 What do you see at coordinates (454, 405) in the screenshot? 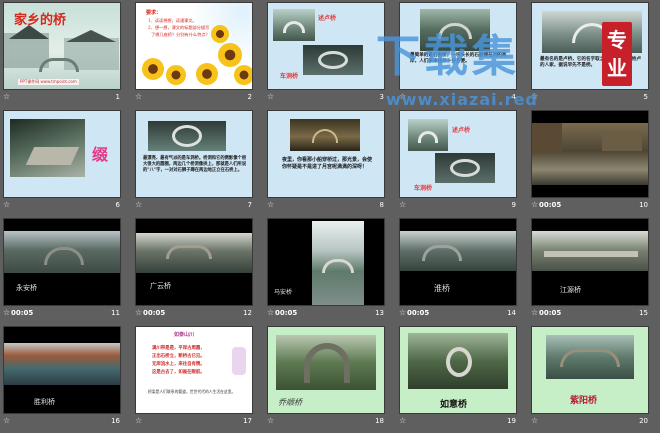
I see `slide-caption: 如意桥` at bounding box center [454, 405].